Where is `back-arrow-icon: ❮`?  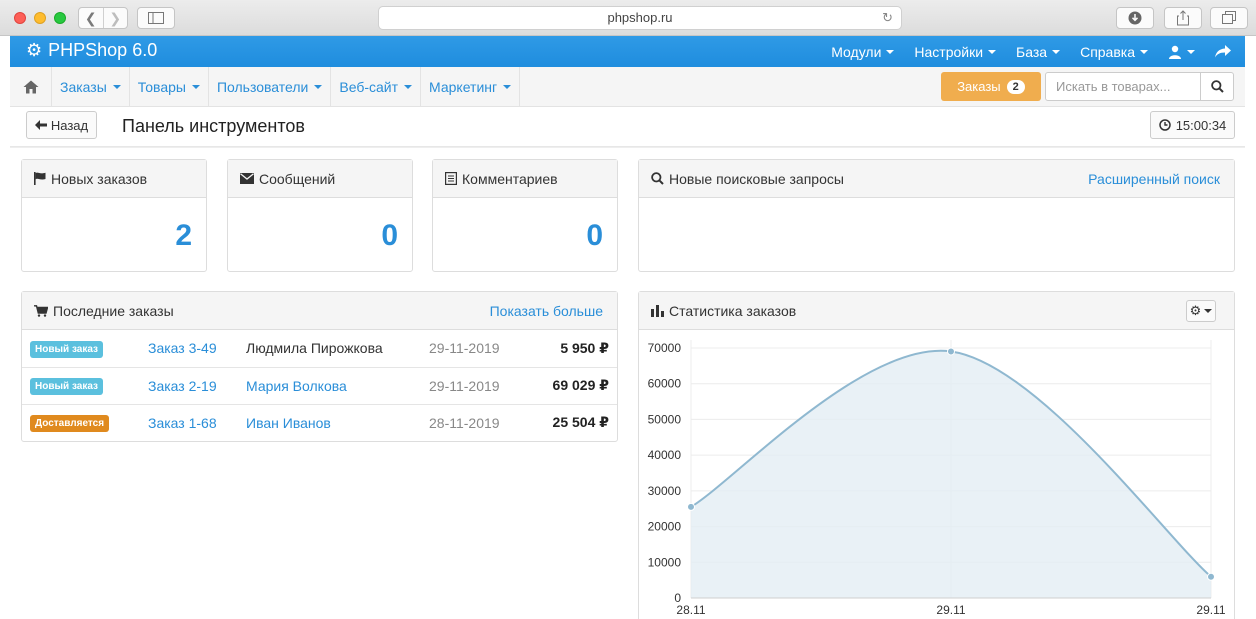 back-arrow-icon: ❮ is located at coordinates (91, 18).